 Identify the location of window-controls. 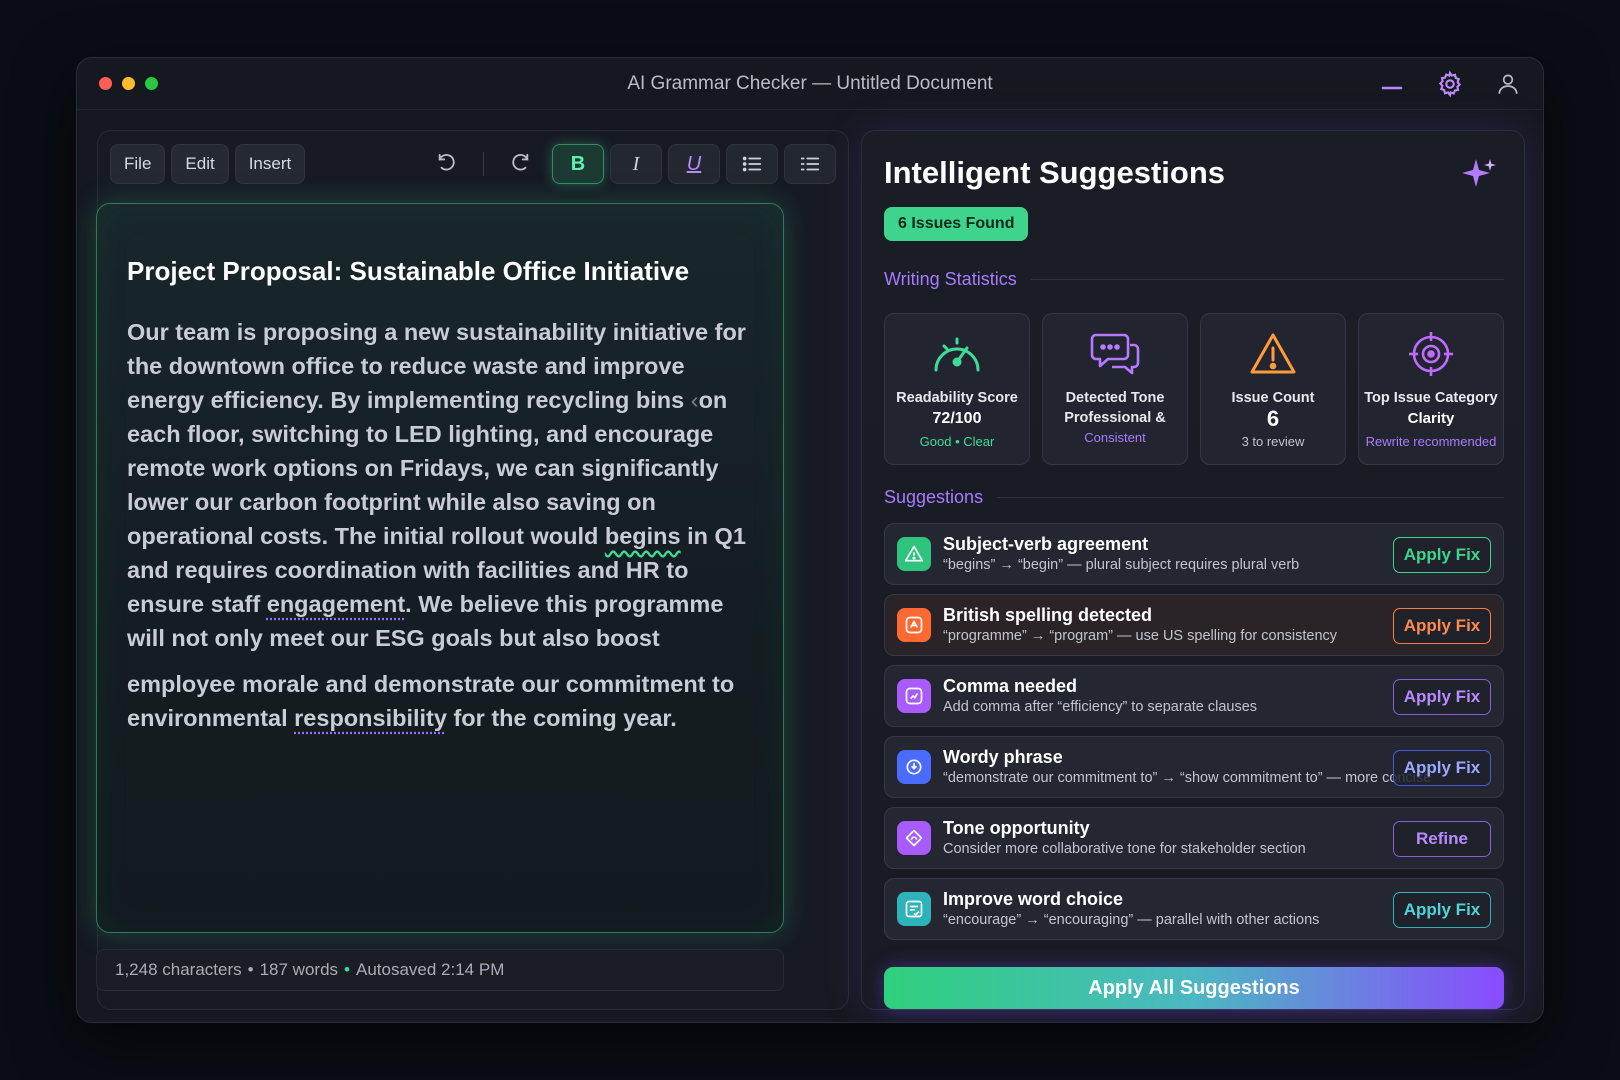
(128, 83).